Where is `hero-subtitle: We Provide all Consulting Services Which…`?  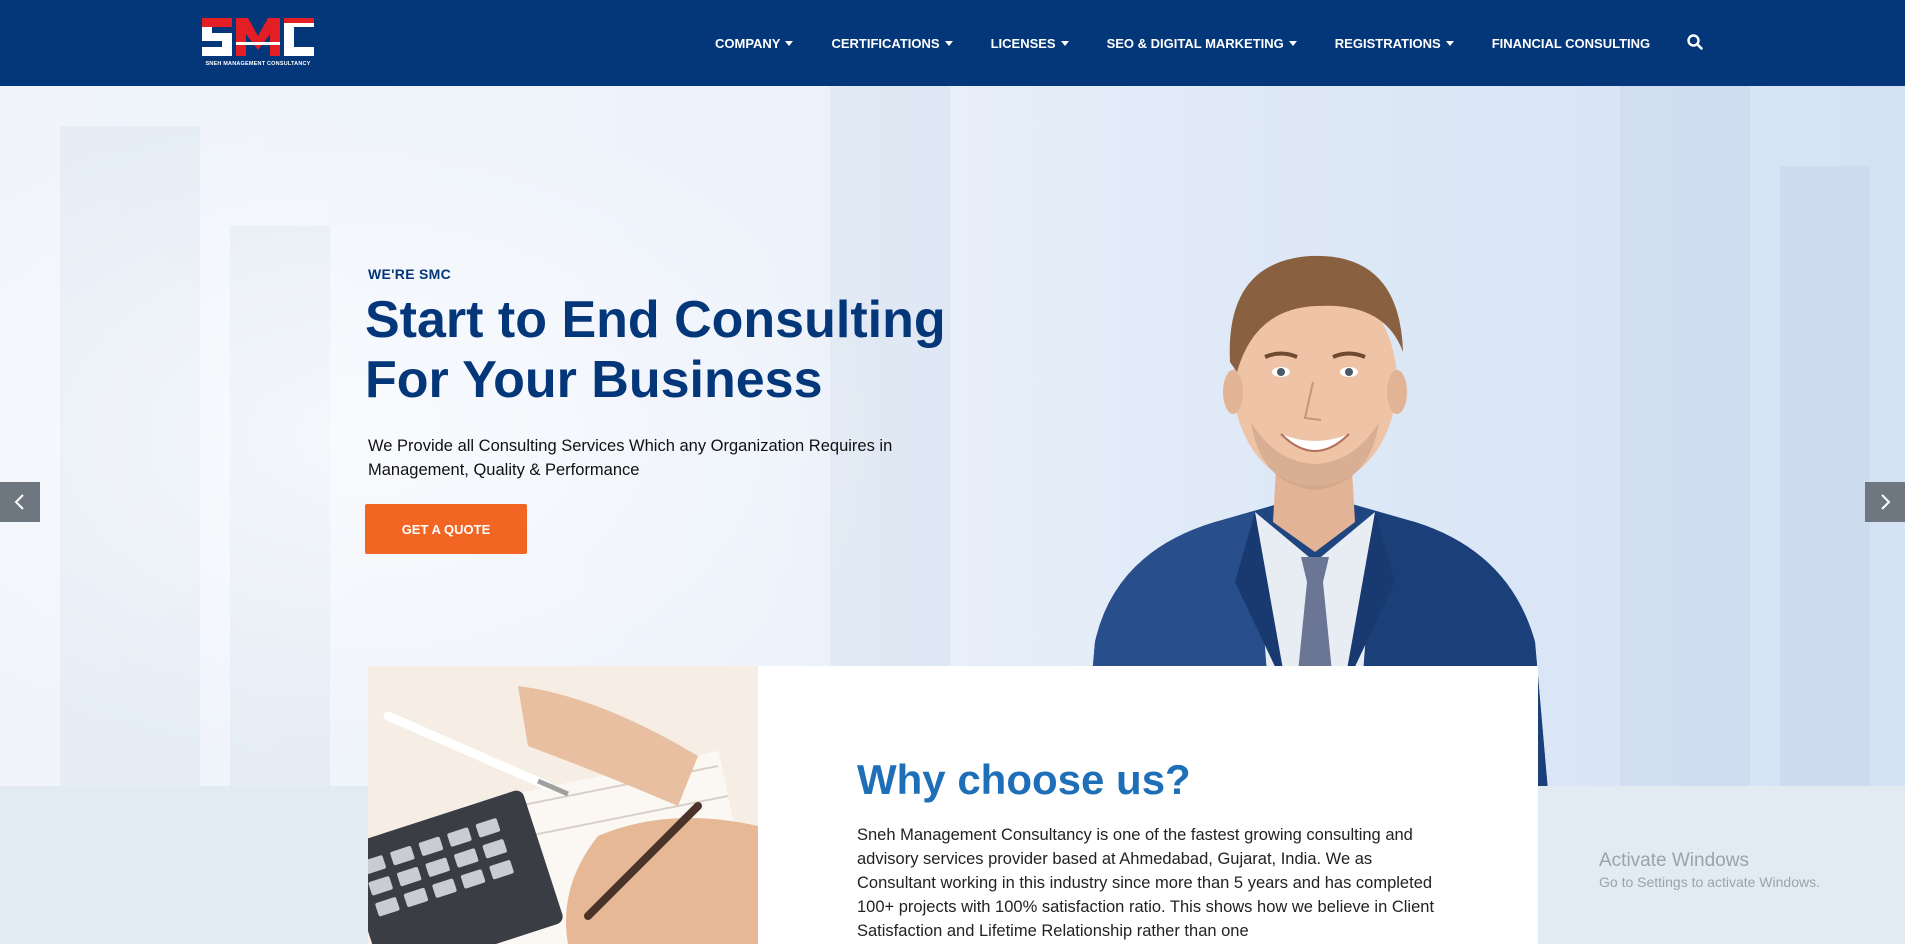 hero-subtitle: We Provide all Consulting Services Which… is located at coordinates (630, 458).